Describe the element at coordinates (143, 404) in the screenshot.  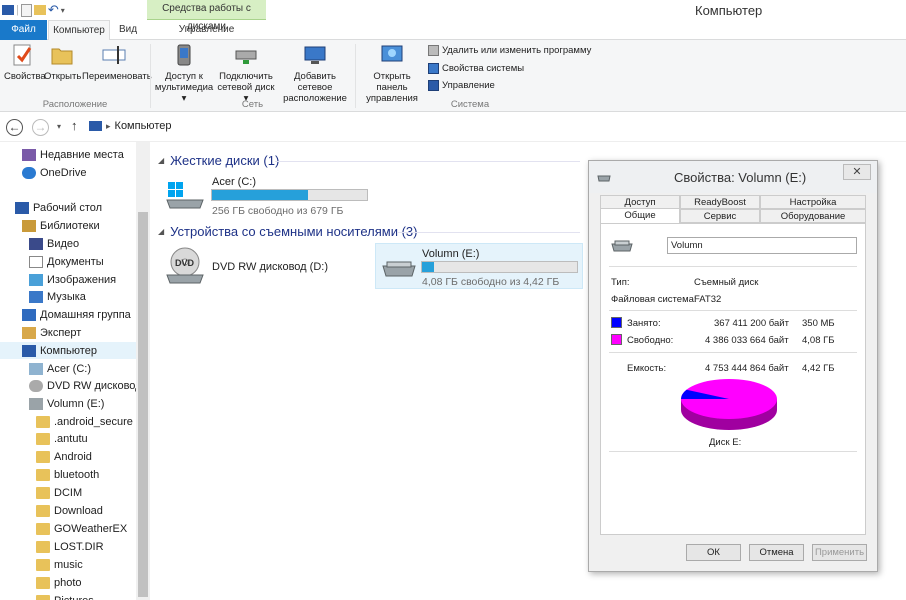
I see `nav-scrollbar-thumb` at that location.